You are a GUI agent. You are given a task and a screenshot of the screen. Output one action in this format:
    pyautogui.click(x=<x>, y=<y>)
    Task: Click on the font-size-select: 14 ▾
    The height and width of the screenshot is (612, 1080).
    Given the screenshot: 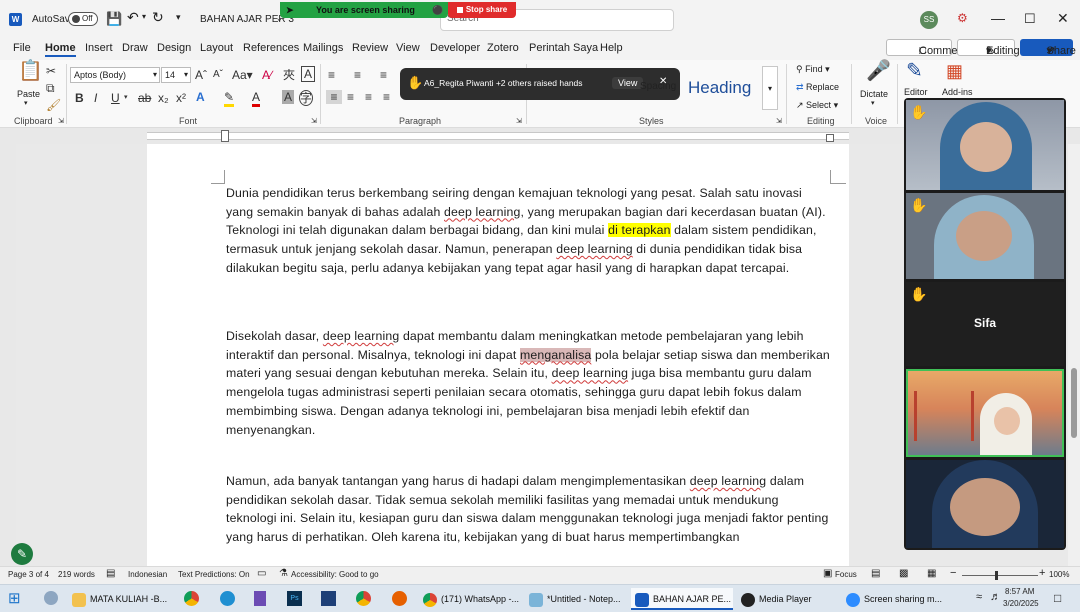 What is the action you would take?
    pyautogui.click(x=176, y=75)
    